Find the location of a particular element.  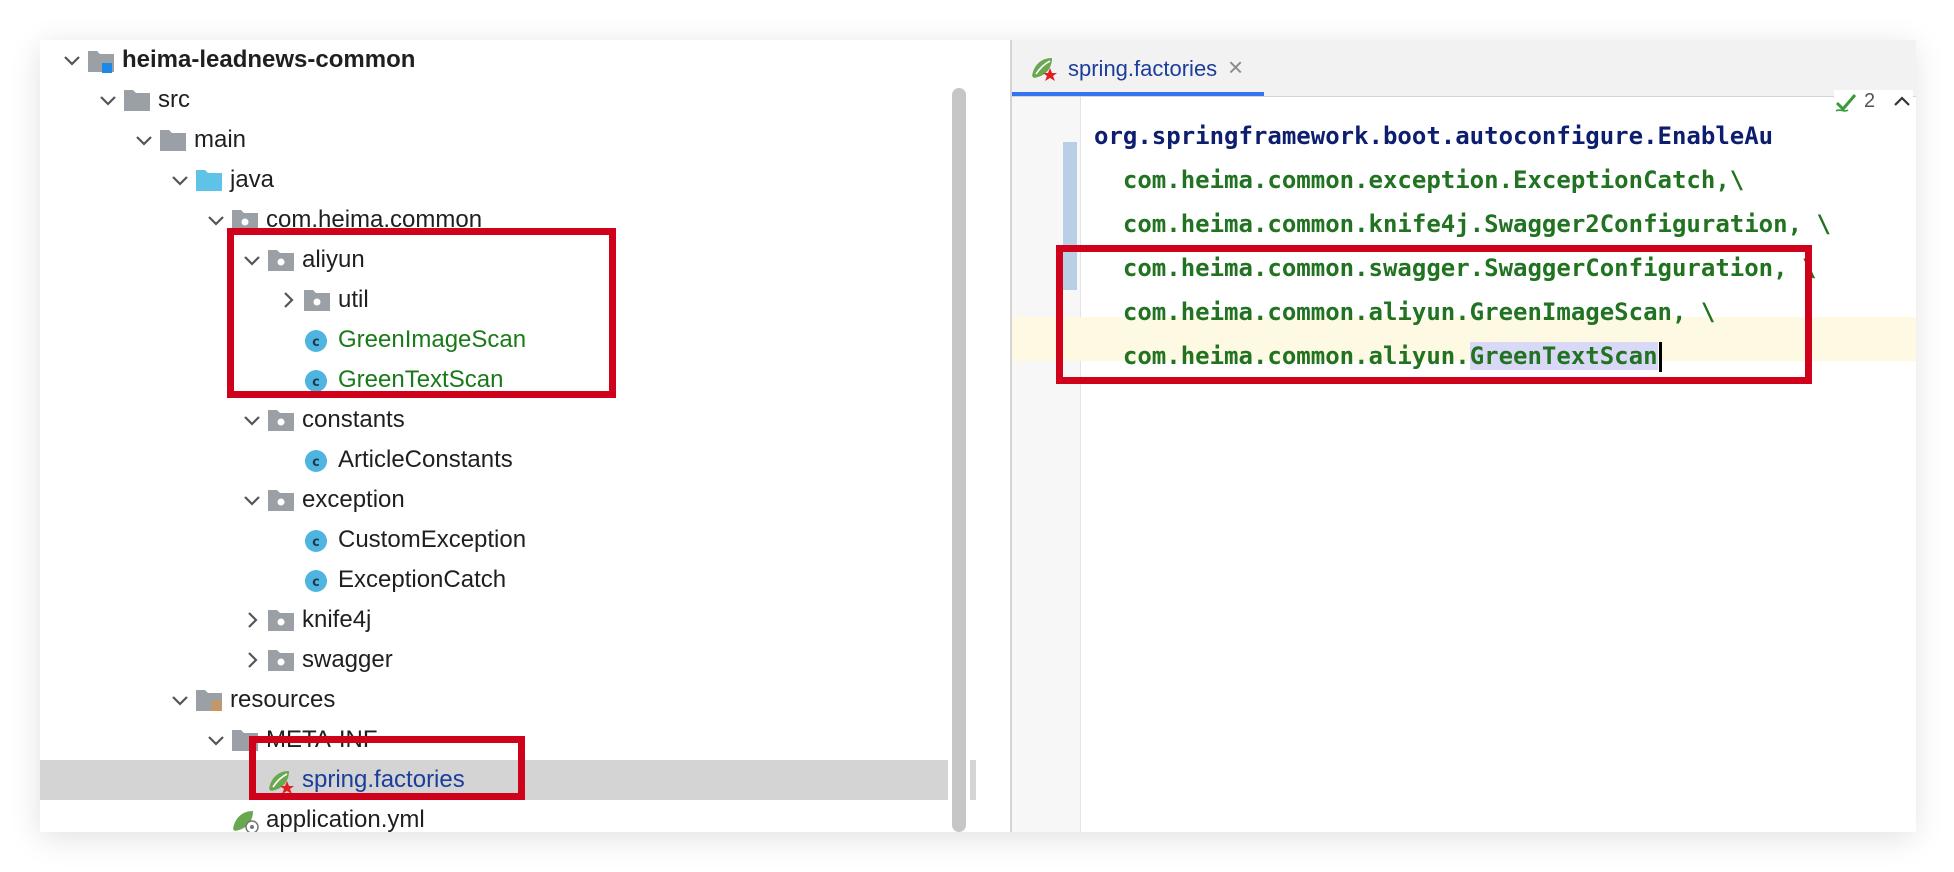

tree-item: constants is located at coordinates (511, 420).